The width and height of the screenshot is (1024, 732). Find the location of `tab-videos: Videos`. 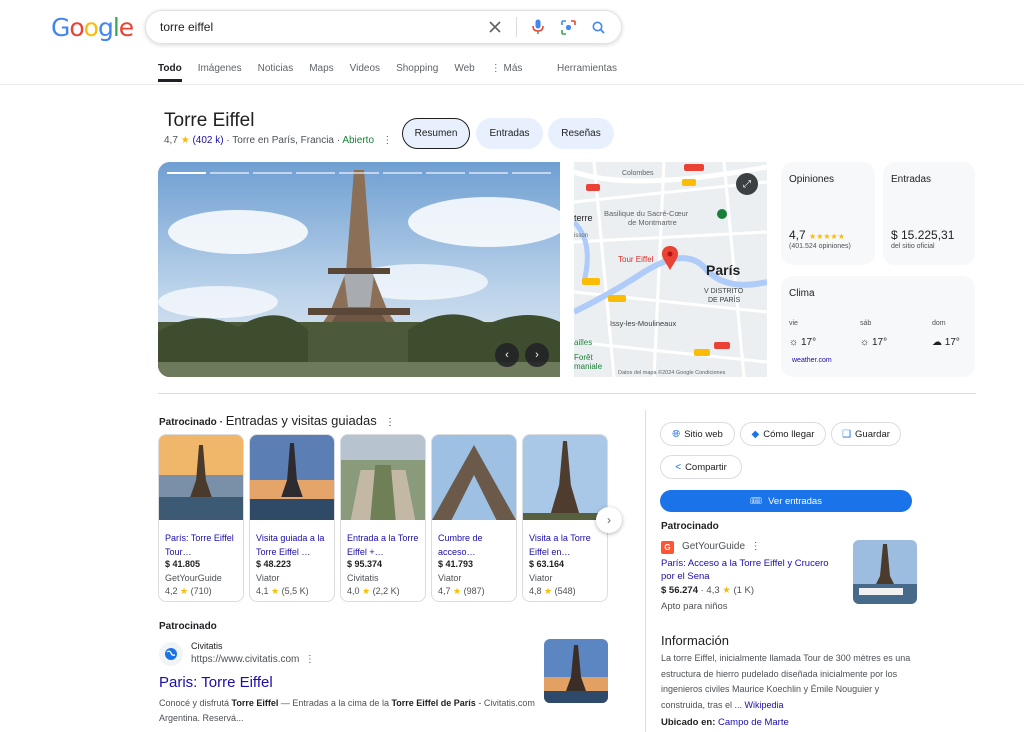

tab-videos: Videos is located at coordinates (365, 72).